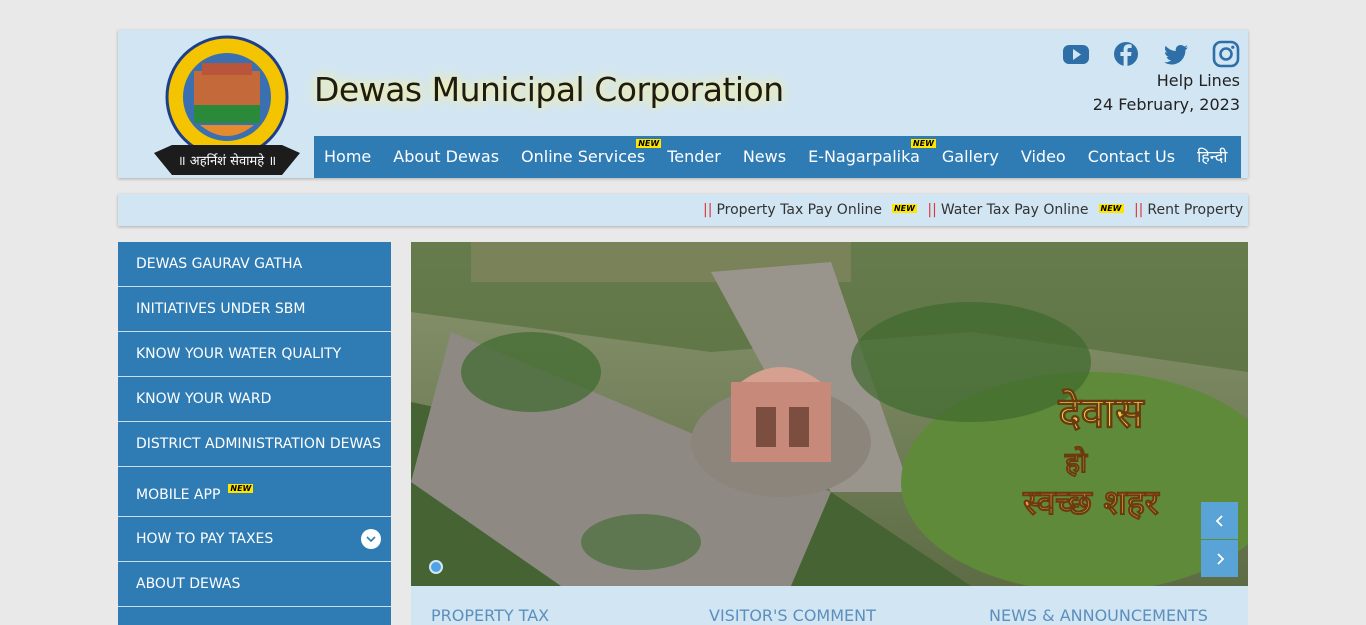  Describe the element at coordinates (867, 157) in the screenshot. I see `nav-e-nagarpalika: E-Nagarpalika NEW` at that location.